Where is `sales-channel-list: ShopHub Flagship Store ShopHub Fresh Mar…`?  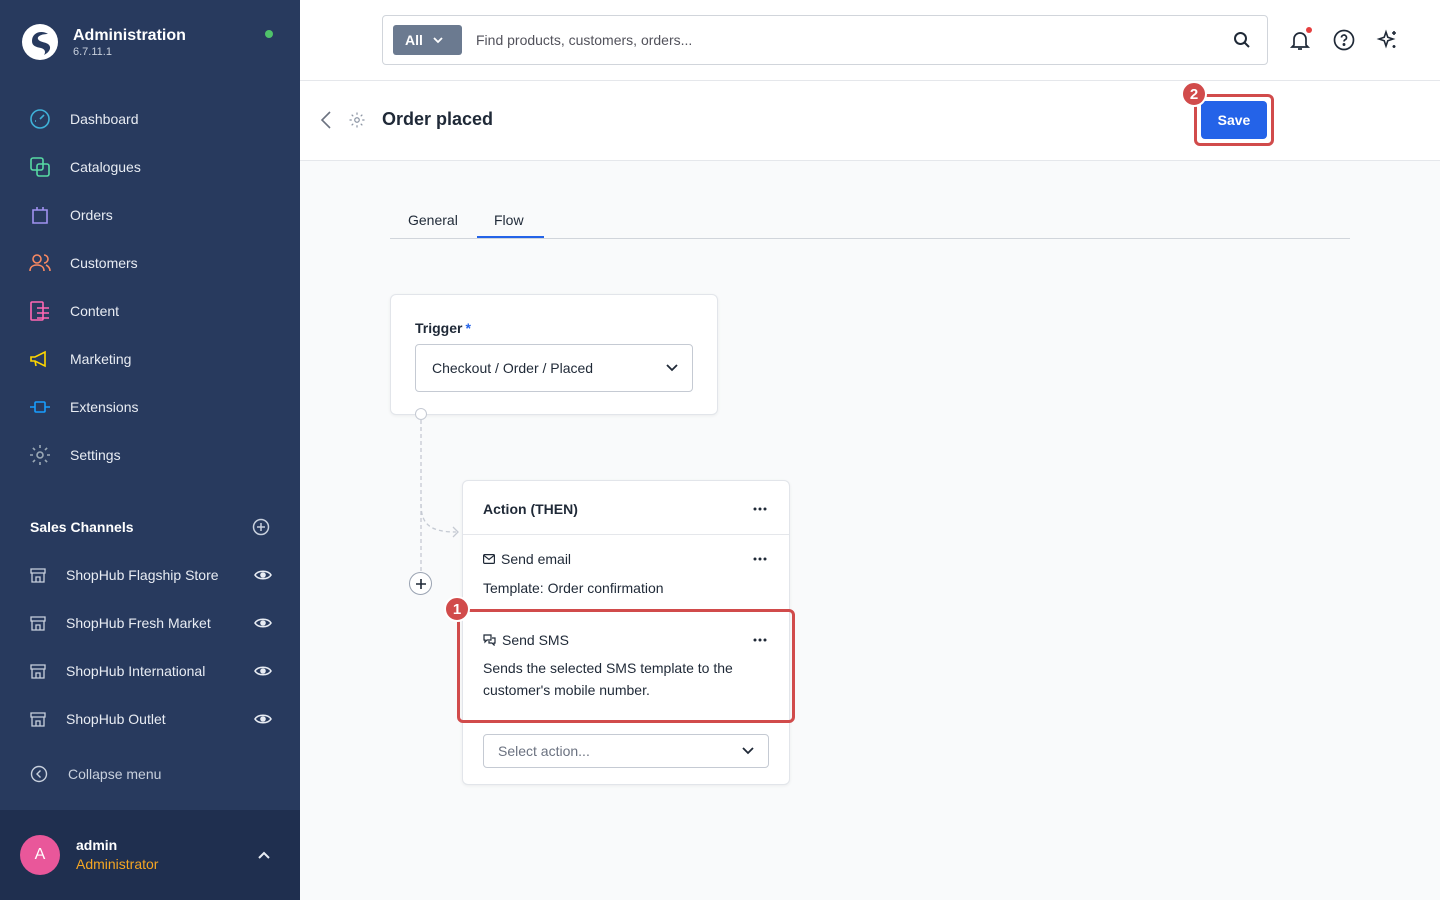 sales-channel-list: ShopHub Flagship Store ShopHub Fresh Mar… is located at coordinates (150, 647).